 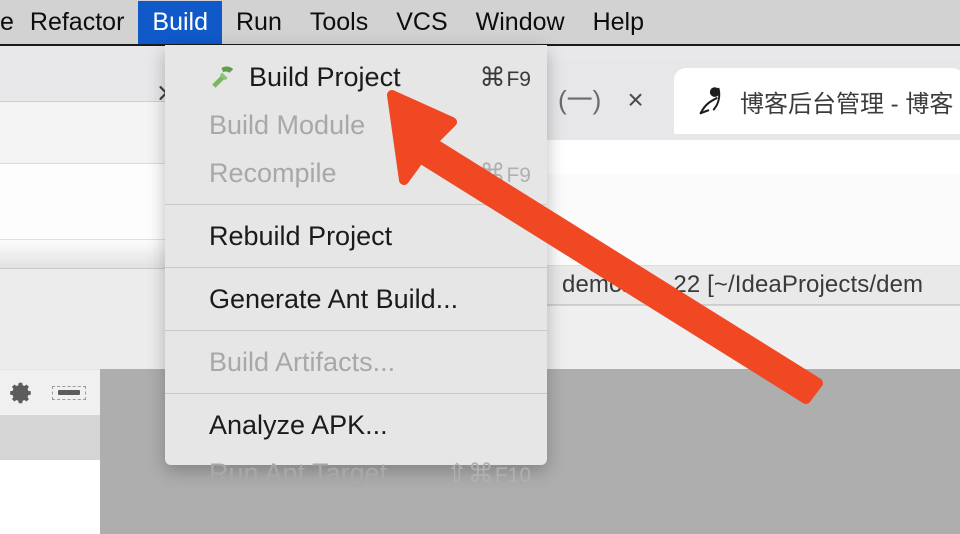 What do you see at coordinates (339, 23) in the screenshot?
I see `menu-item-tools: Tools` at bounding box center [339, 23].